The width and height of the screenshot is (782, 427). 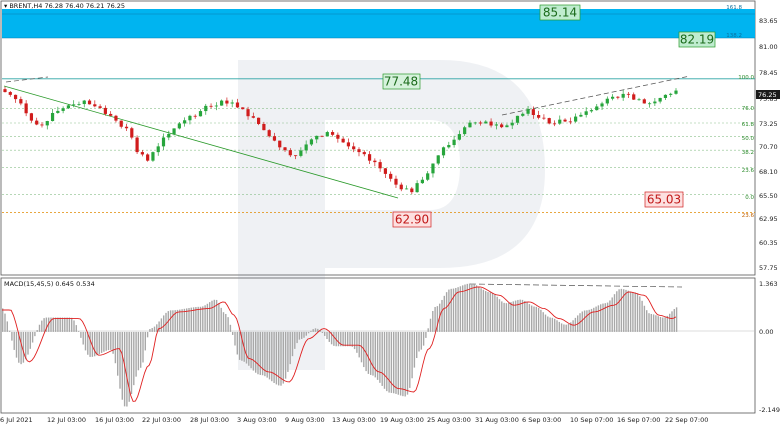 I want to click on time-tick: 22 Jul 03:00, so click(x=161, y=420).